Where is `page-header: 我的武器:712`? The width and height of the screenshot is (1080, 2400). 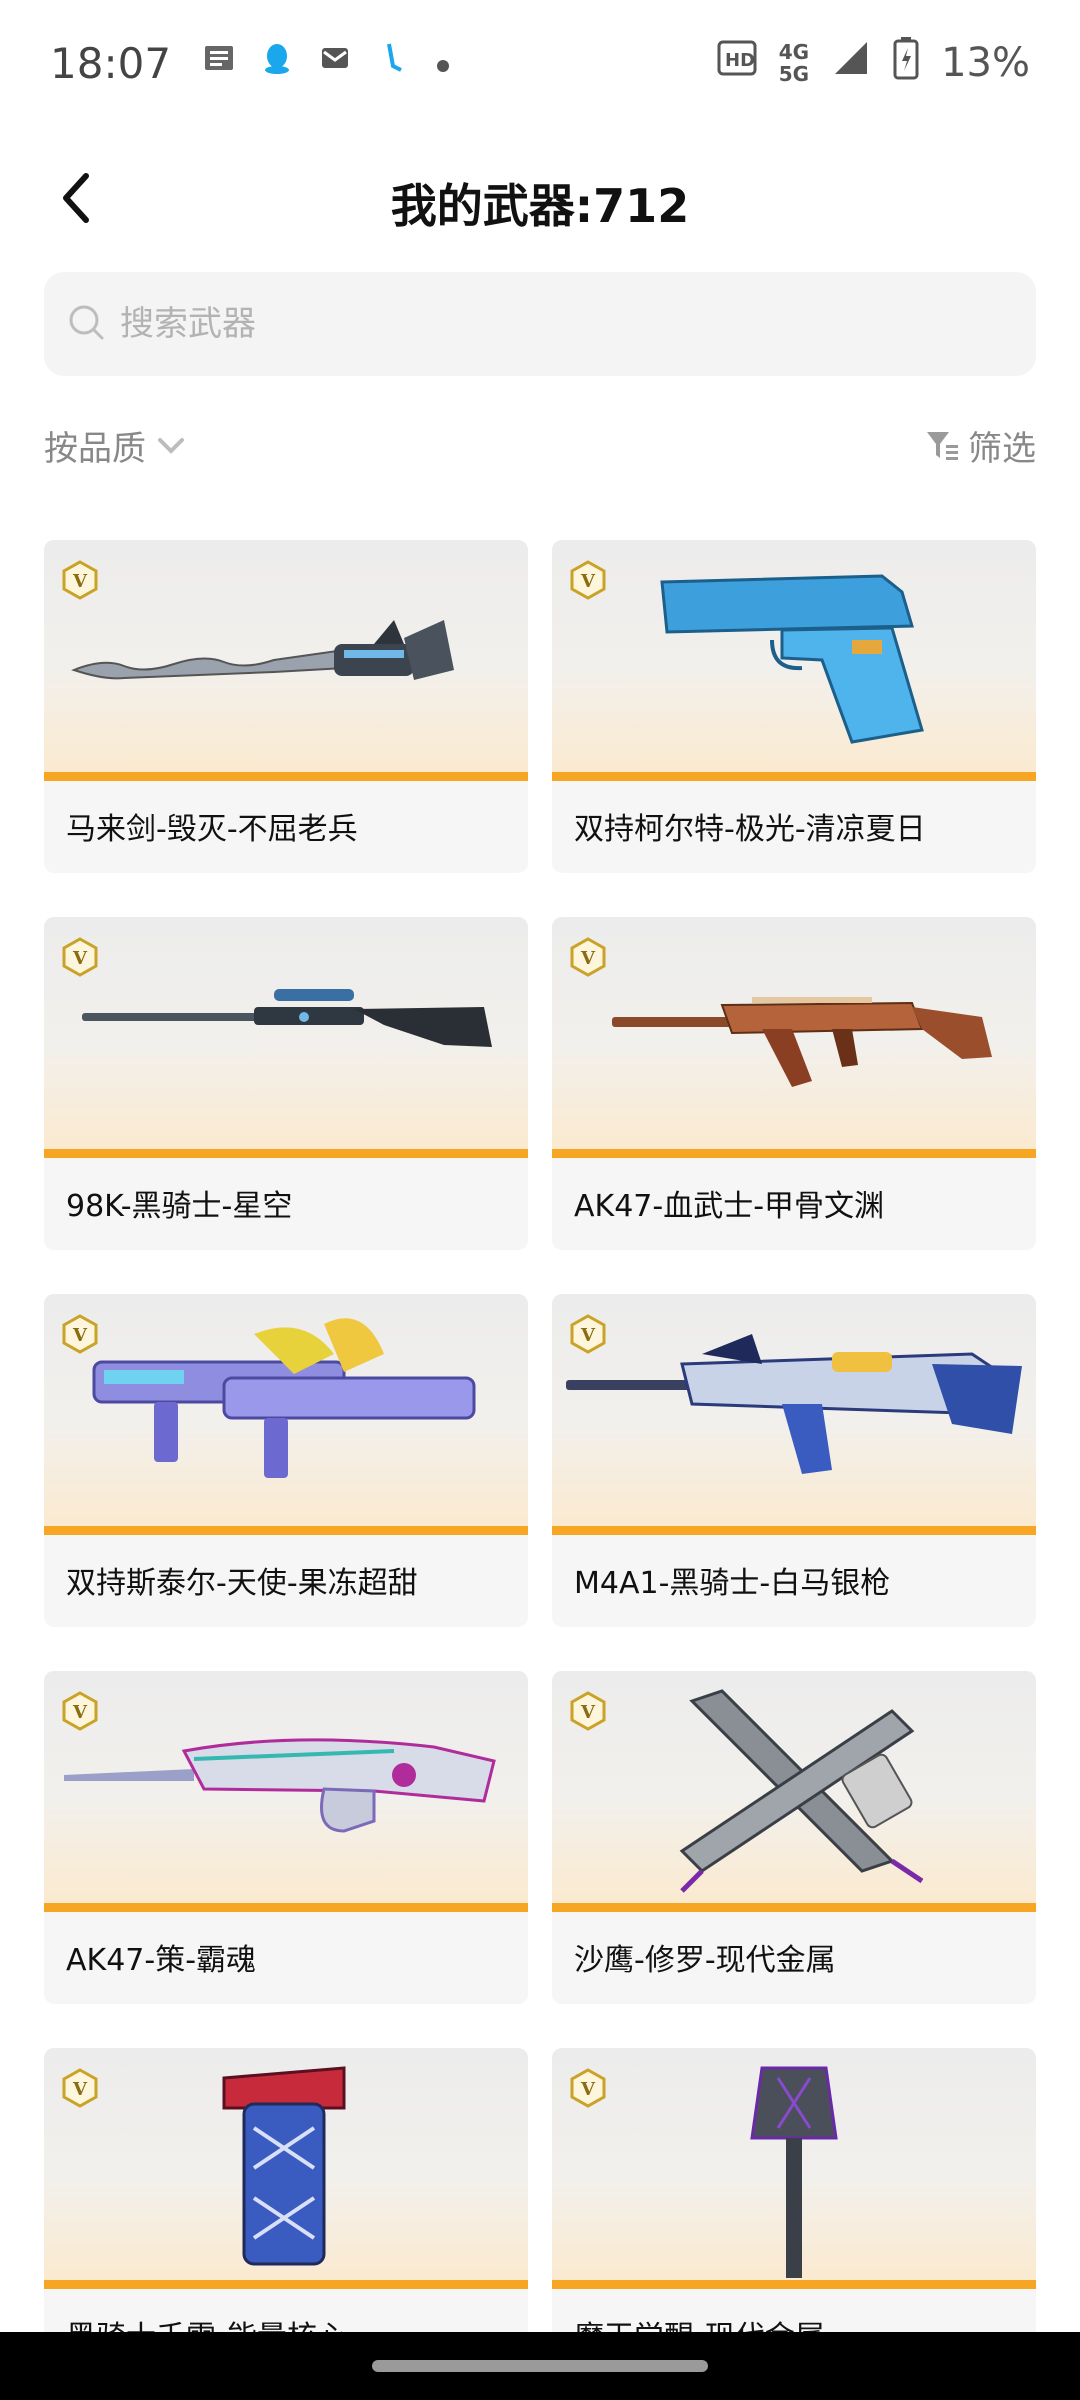
page-header: 我的武器:712 is located at coordinates (540, 200).